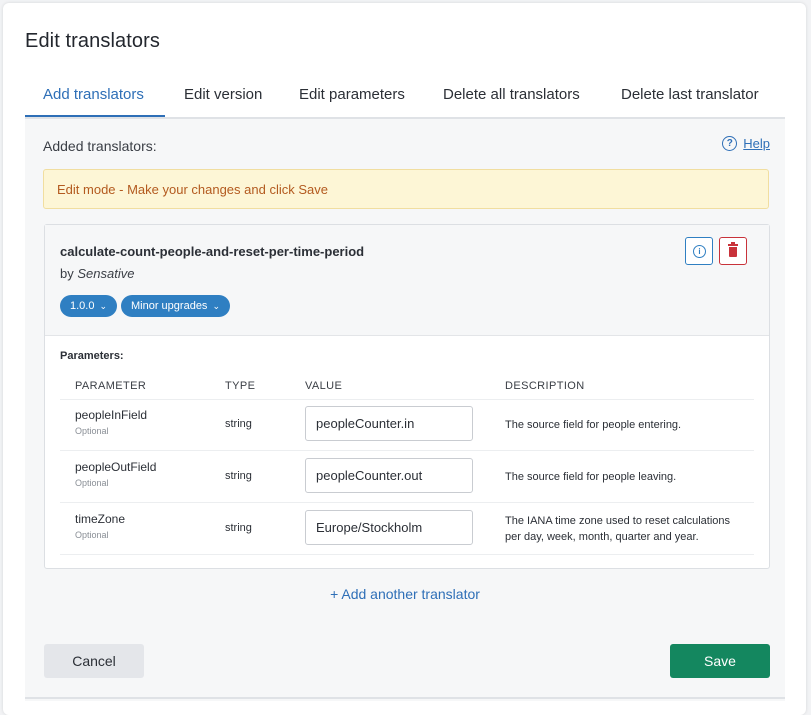 This screenshot has height=715, width=811. Describe the element at coordinates (223, 94) in the screenshot. I see `tab-edit-version: Edit version` at that location.